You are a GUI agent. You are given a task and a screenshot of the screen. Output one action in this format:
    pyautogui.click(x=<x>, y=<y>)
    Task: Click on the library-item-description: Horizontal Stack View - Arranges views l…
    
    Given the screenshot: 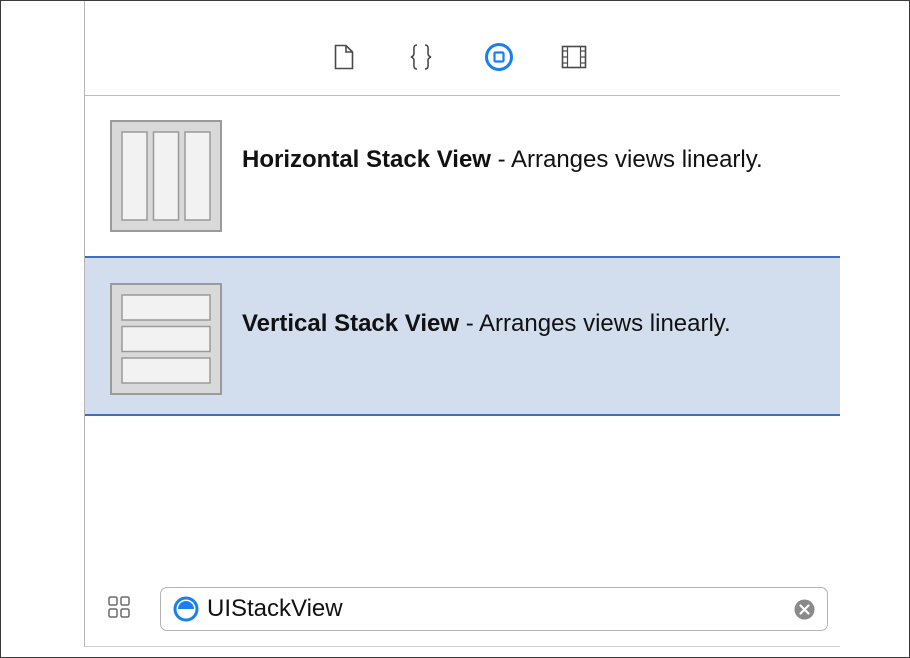 What is the action you would take?
    pyautogui.click(x=526, y=160)
    